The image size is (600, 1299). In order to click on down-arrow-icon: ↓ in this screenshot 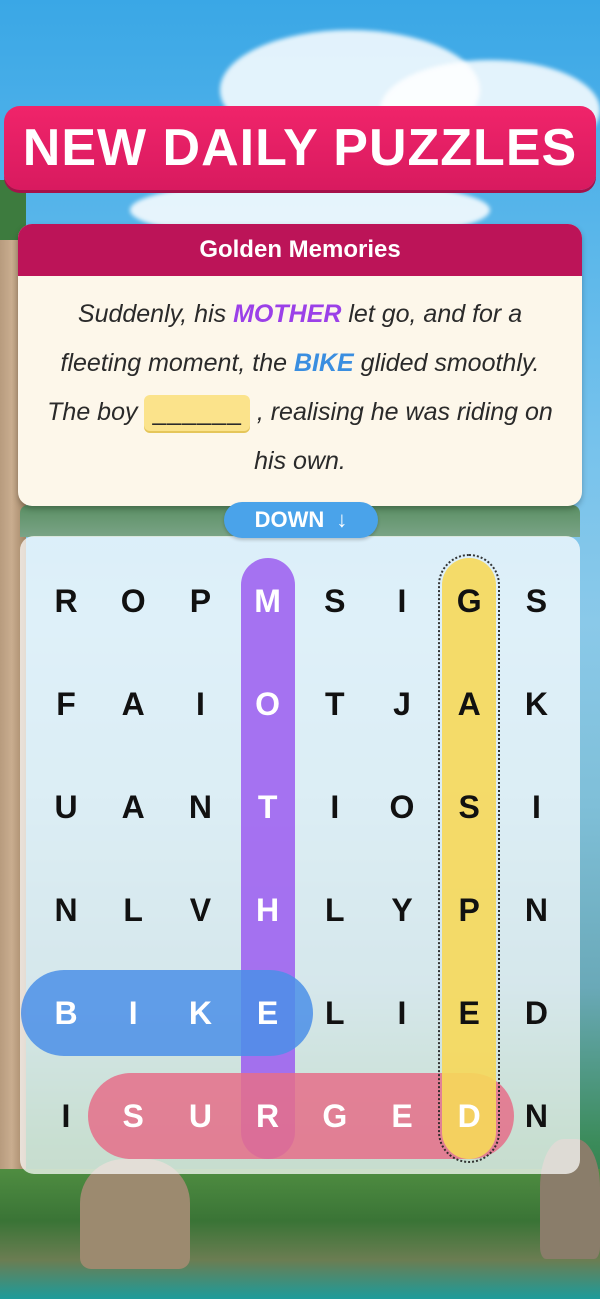, I will do `click(342, 519)`.